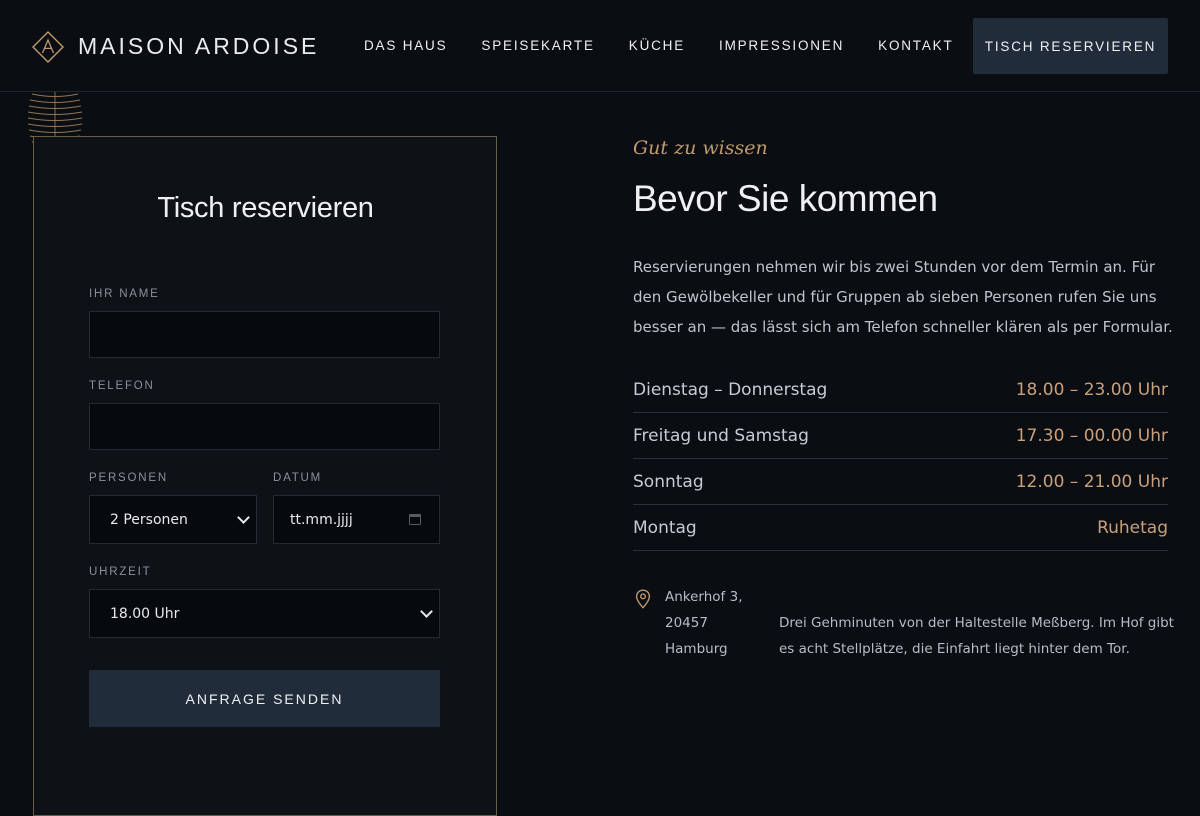  Describe the element at coordinates (124, 294) in the screenshot. I see `name-label: IHR NAME` at that location.